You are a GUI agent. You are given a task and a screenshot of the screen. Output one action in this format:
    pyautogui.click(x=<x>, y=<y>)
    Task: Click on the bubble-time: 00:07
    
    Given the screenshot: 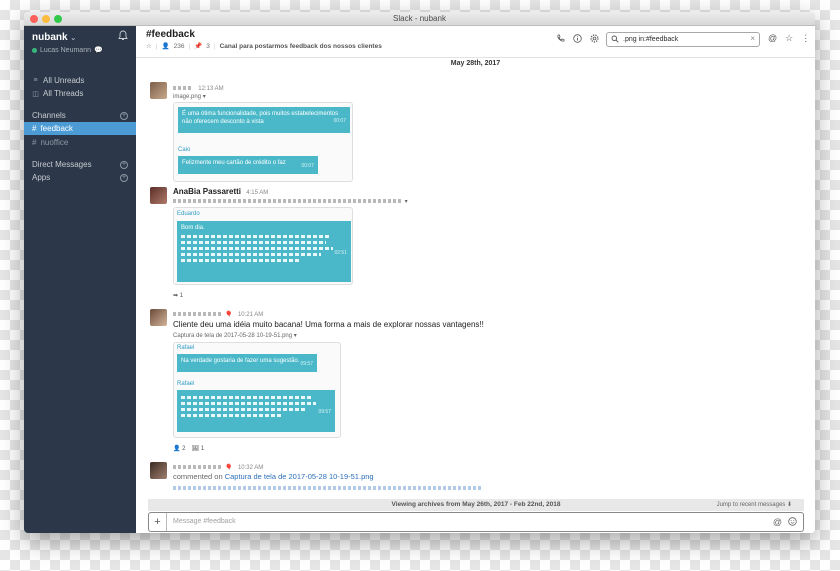 What is the action you would take?
    pyautogui.click(x=339, y=121)
    